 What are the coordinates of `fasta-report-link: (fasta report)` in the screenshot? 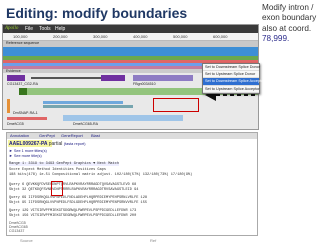 It's located at (75, 144).